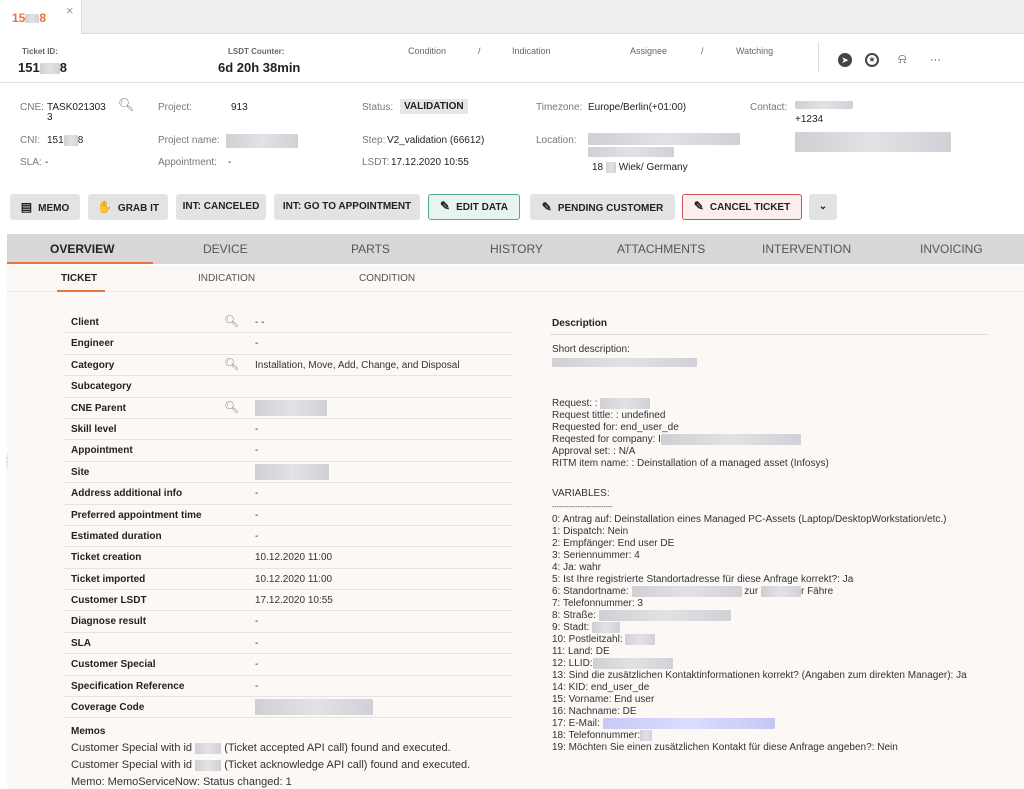 The image size is (1024, 789). I want to click on desc-line: 17: E-Mail:, so click(663, 723).